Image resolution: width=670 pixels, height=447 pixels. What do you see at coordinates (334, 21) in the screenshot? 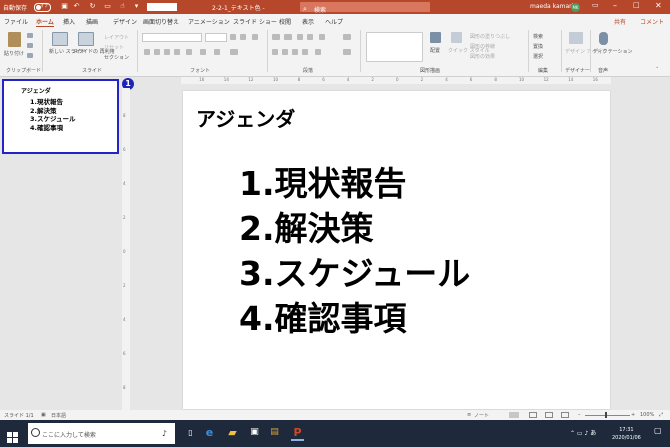
I see `tab-10: ヘルプ` at bounding box center [334, 21].